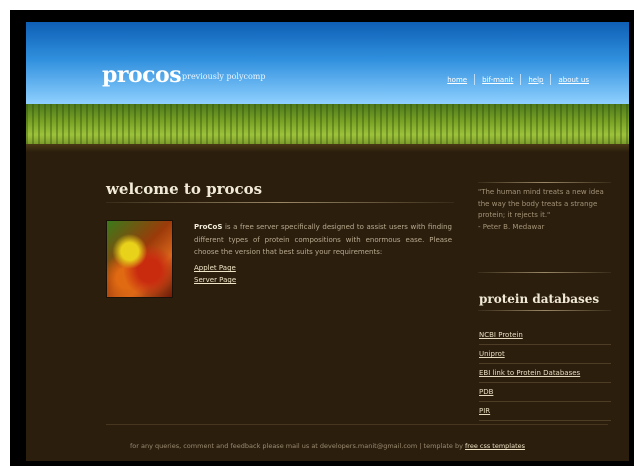 The height and width of the screenshot is (468, 637). Describe the element at coordinates (357, 424) in the screenshot. I see `footer-divider` at that location.